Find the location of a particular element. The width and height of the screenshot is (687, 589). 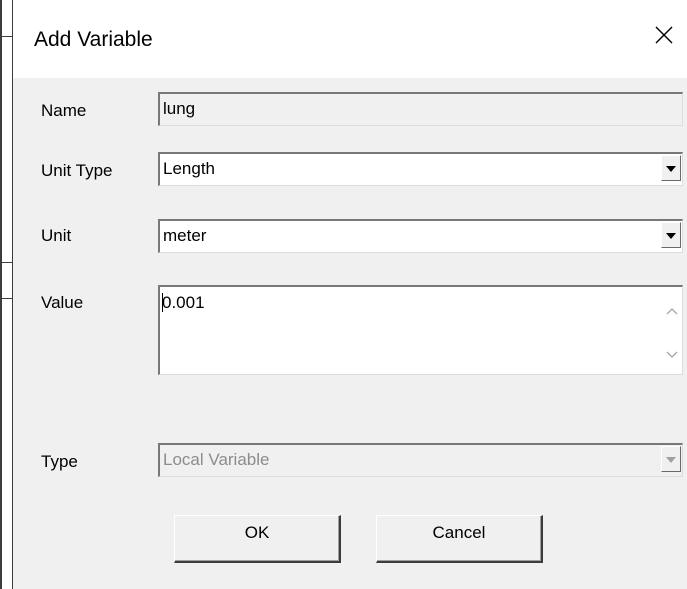

unit-type-dropdown-button is located at coordinates (671, 168).